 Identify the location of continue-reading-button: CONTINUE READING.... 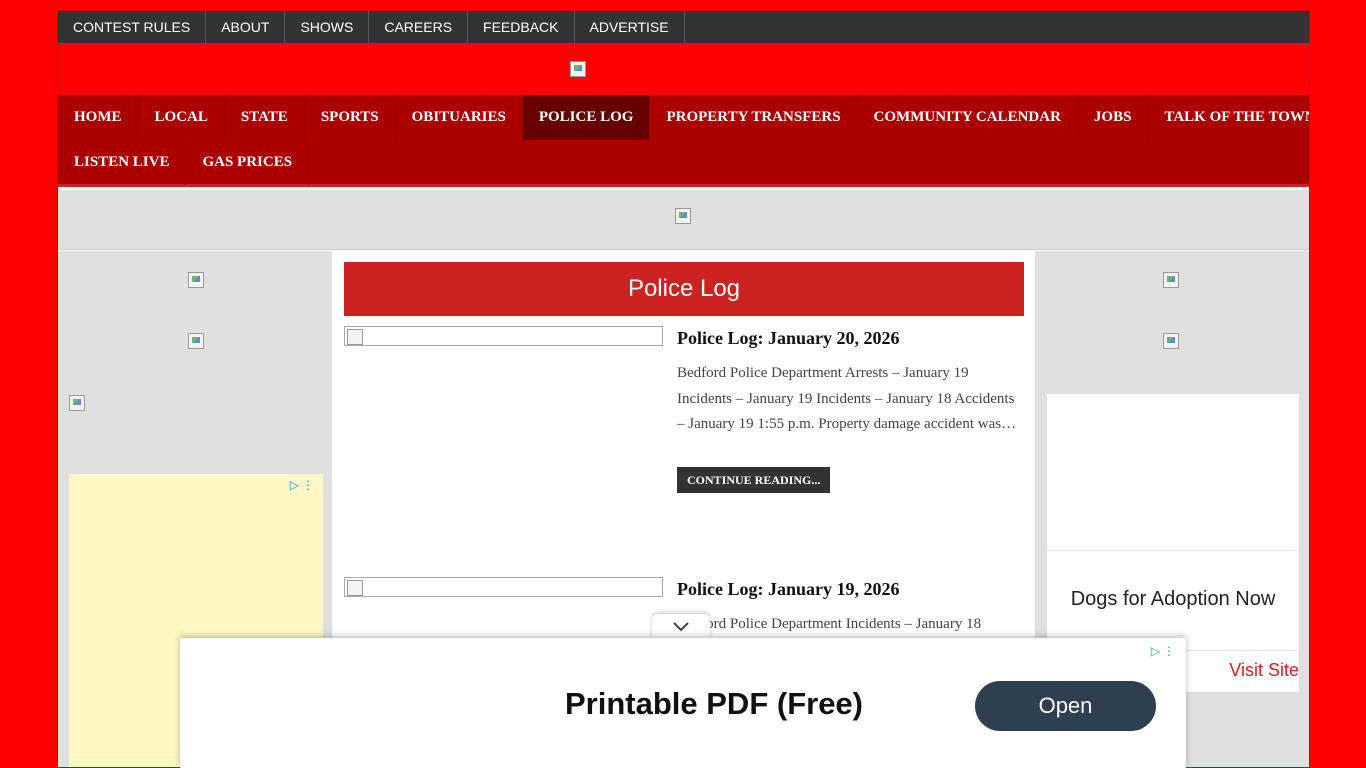
(754, 480).